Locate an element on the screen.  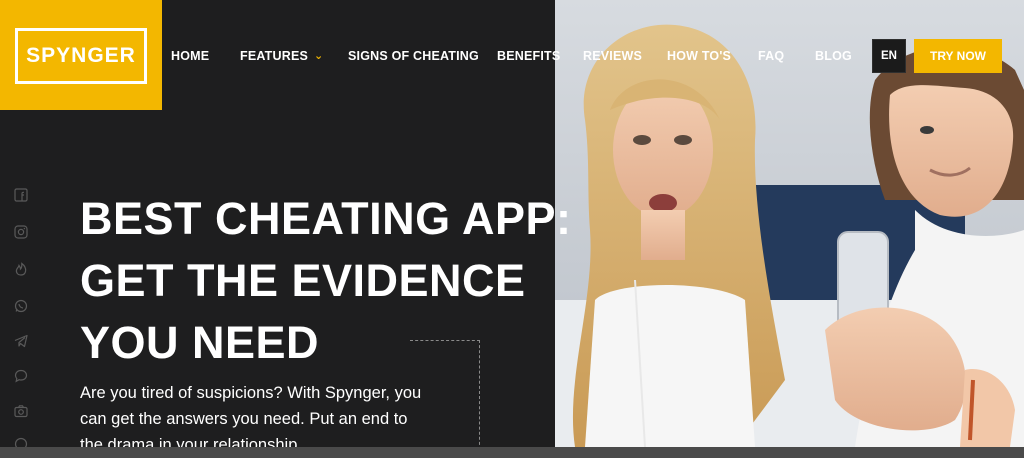
hero-headline-line: YOU NEED is located at coordinates (200, 342).